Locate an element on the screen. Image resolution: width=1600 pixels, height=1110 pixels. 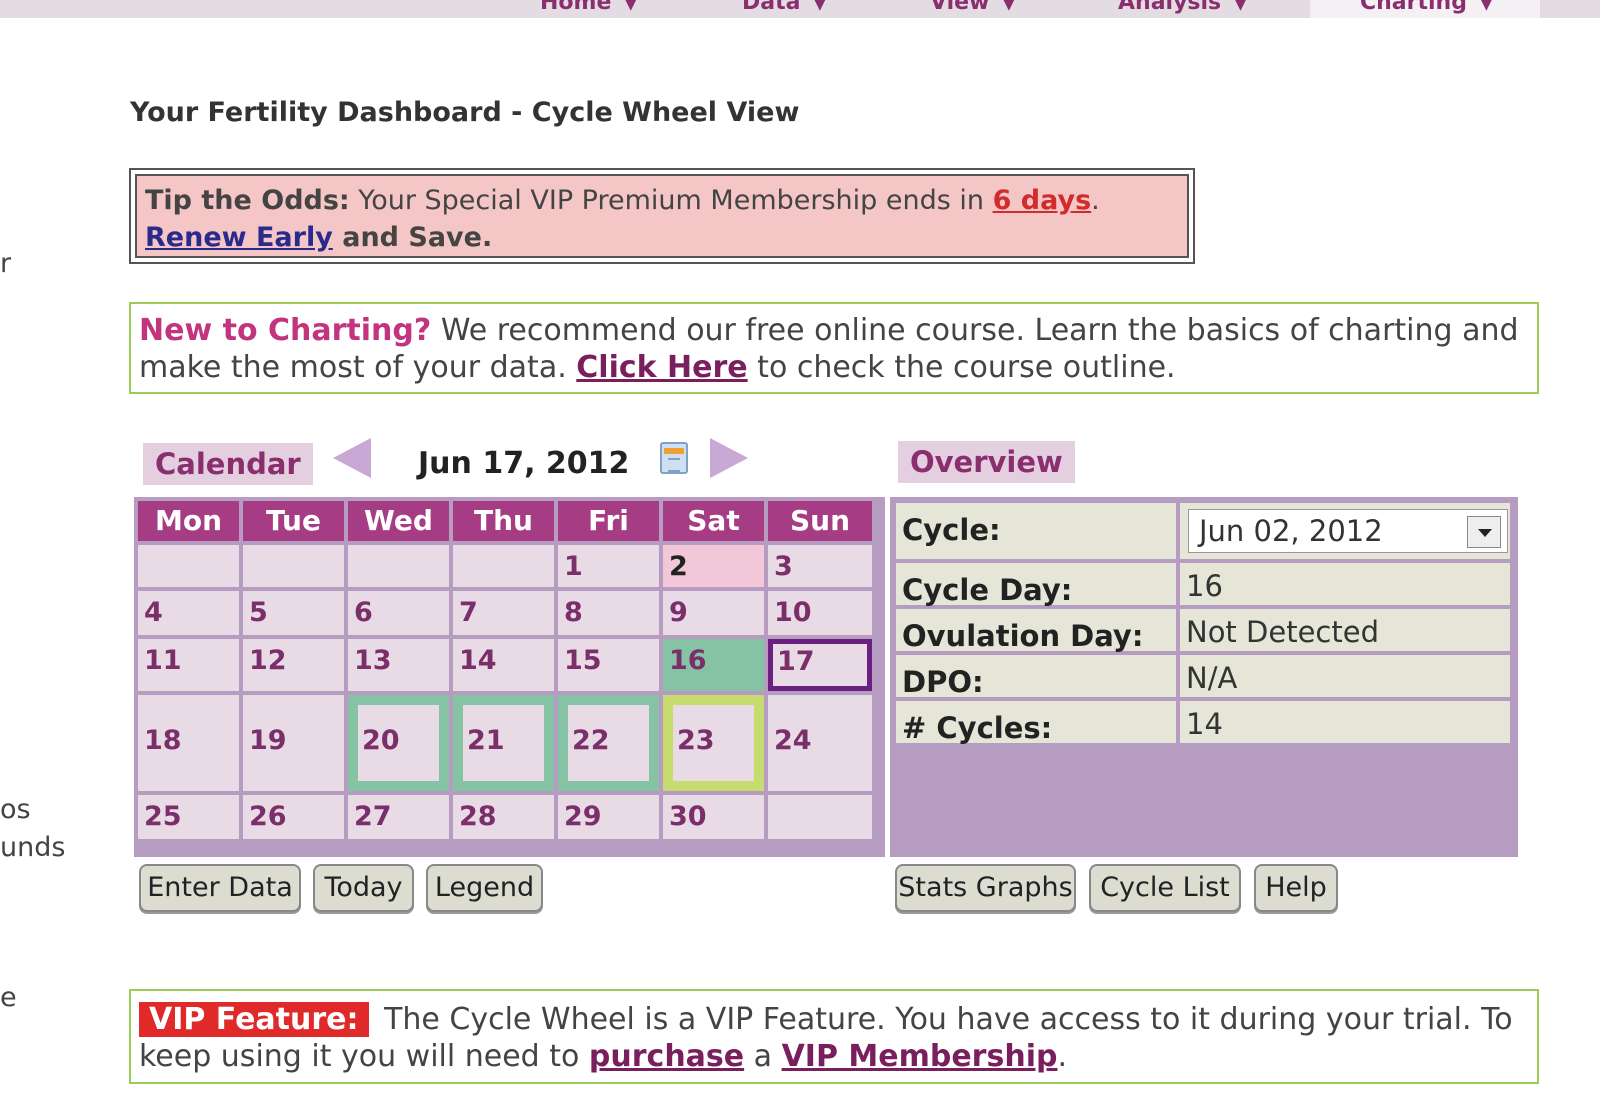
new-to-charting-heading: New to Charting? is located at coordinates (285, 330).